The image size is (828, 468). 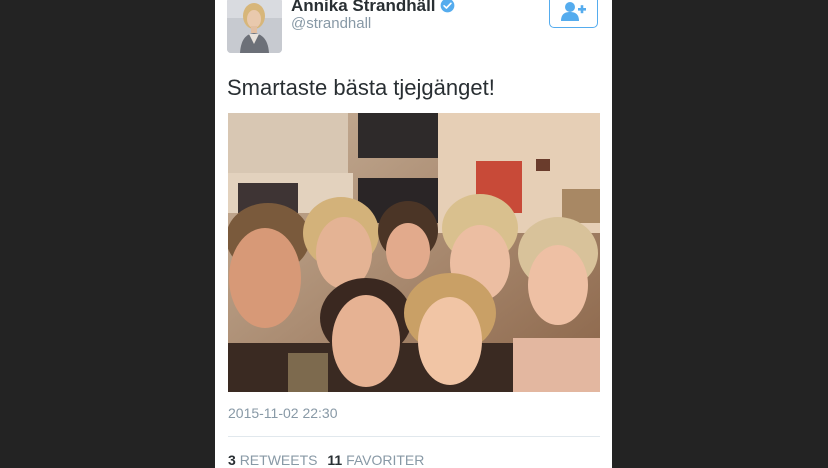 What do you see at coordinates (363, 7) in the screenshot?
I see `display-name-text: Annika Strandhäll` at bounding box center [363, 7].